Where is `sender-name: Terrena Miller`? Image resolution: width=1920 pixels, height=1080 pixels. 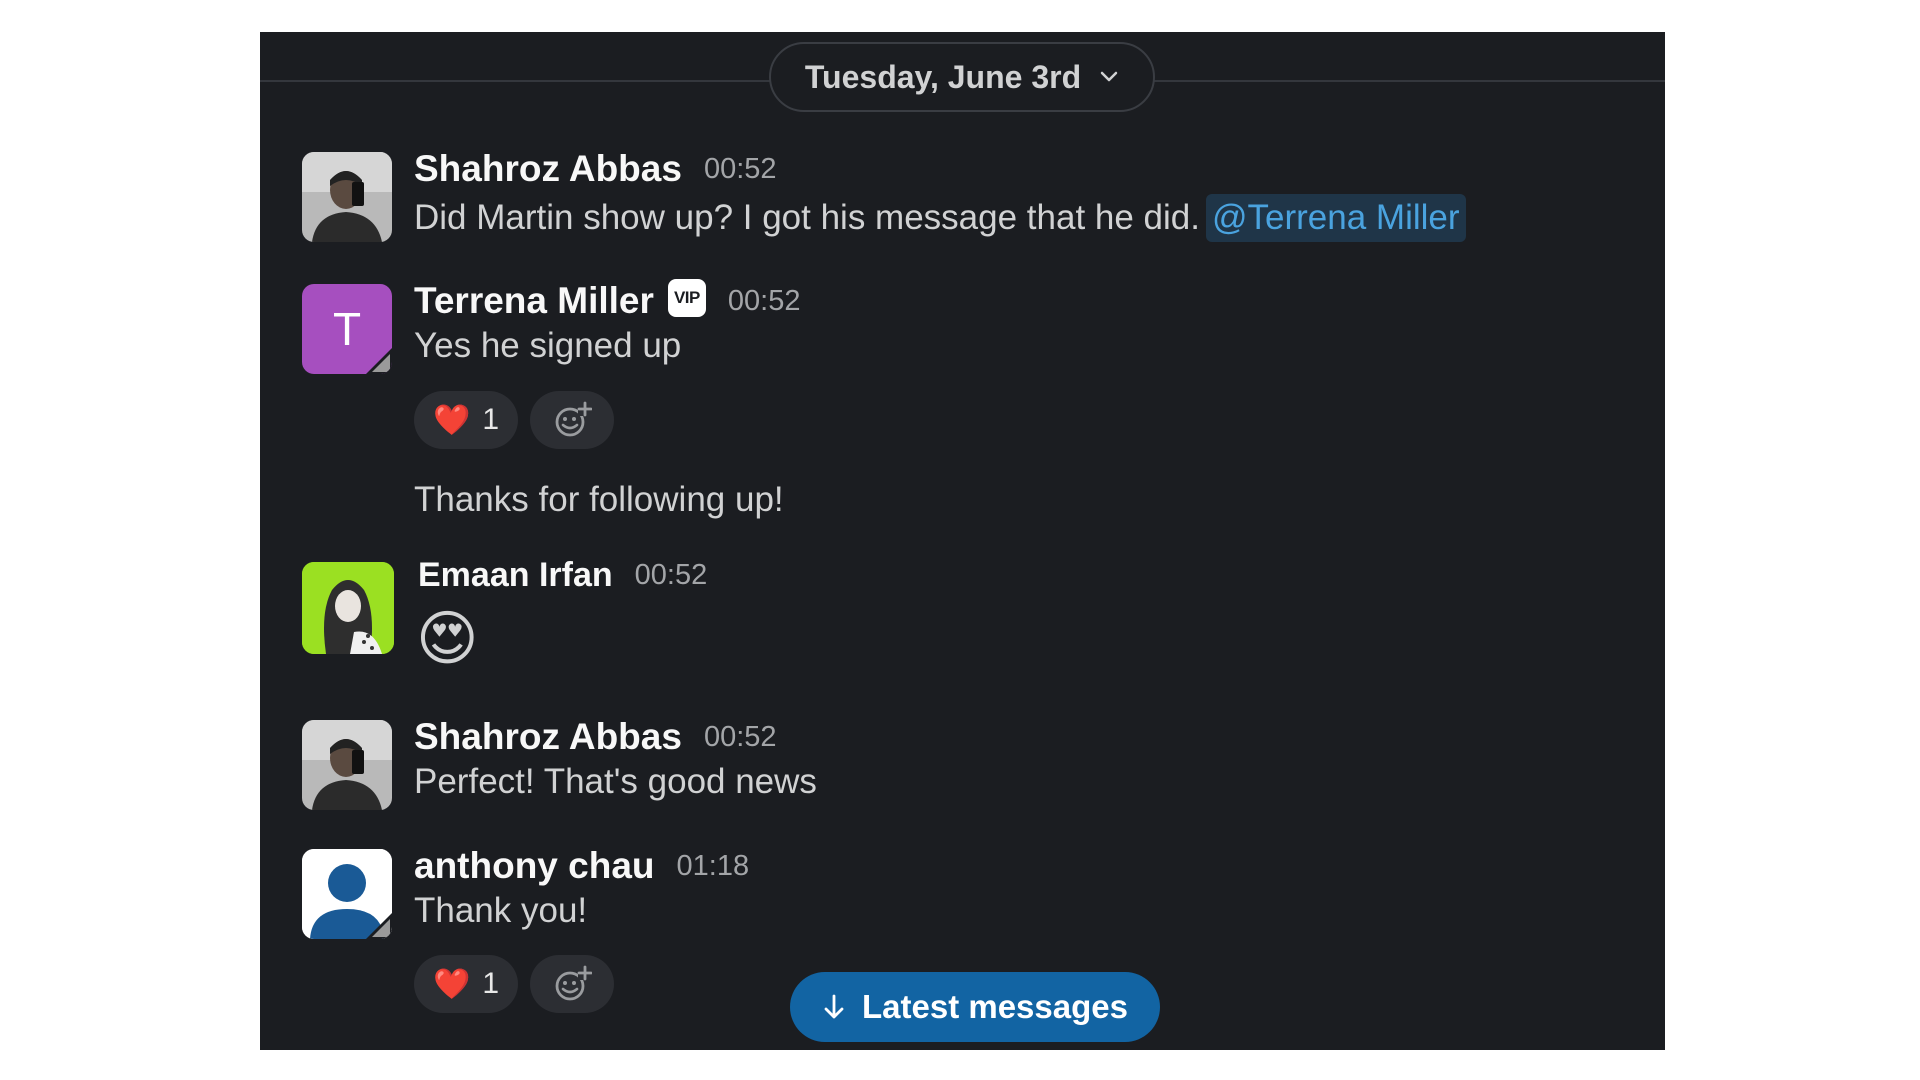 sender-name: Terrena Miller is located at coordinates (534, 301).